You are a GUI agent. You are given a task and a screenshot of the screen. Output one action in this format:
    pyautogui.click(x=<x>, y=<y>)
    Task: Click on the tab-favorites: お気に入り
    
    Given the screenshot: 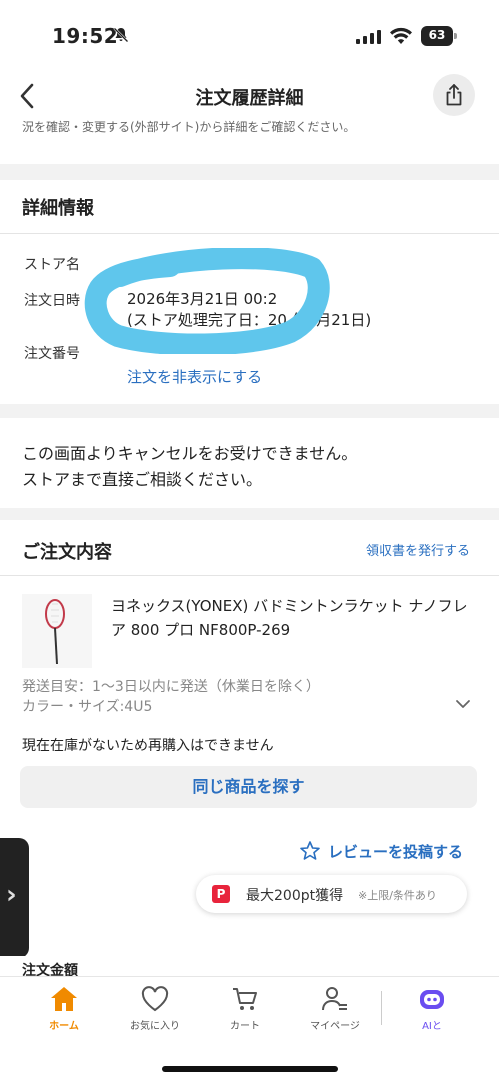 What is the action you would take?
    pyautogui.click(x=155, y=1008)
    